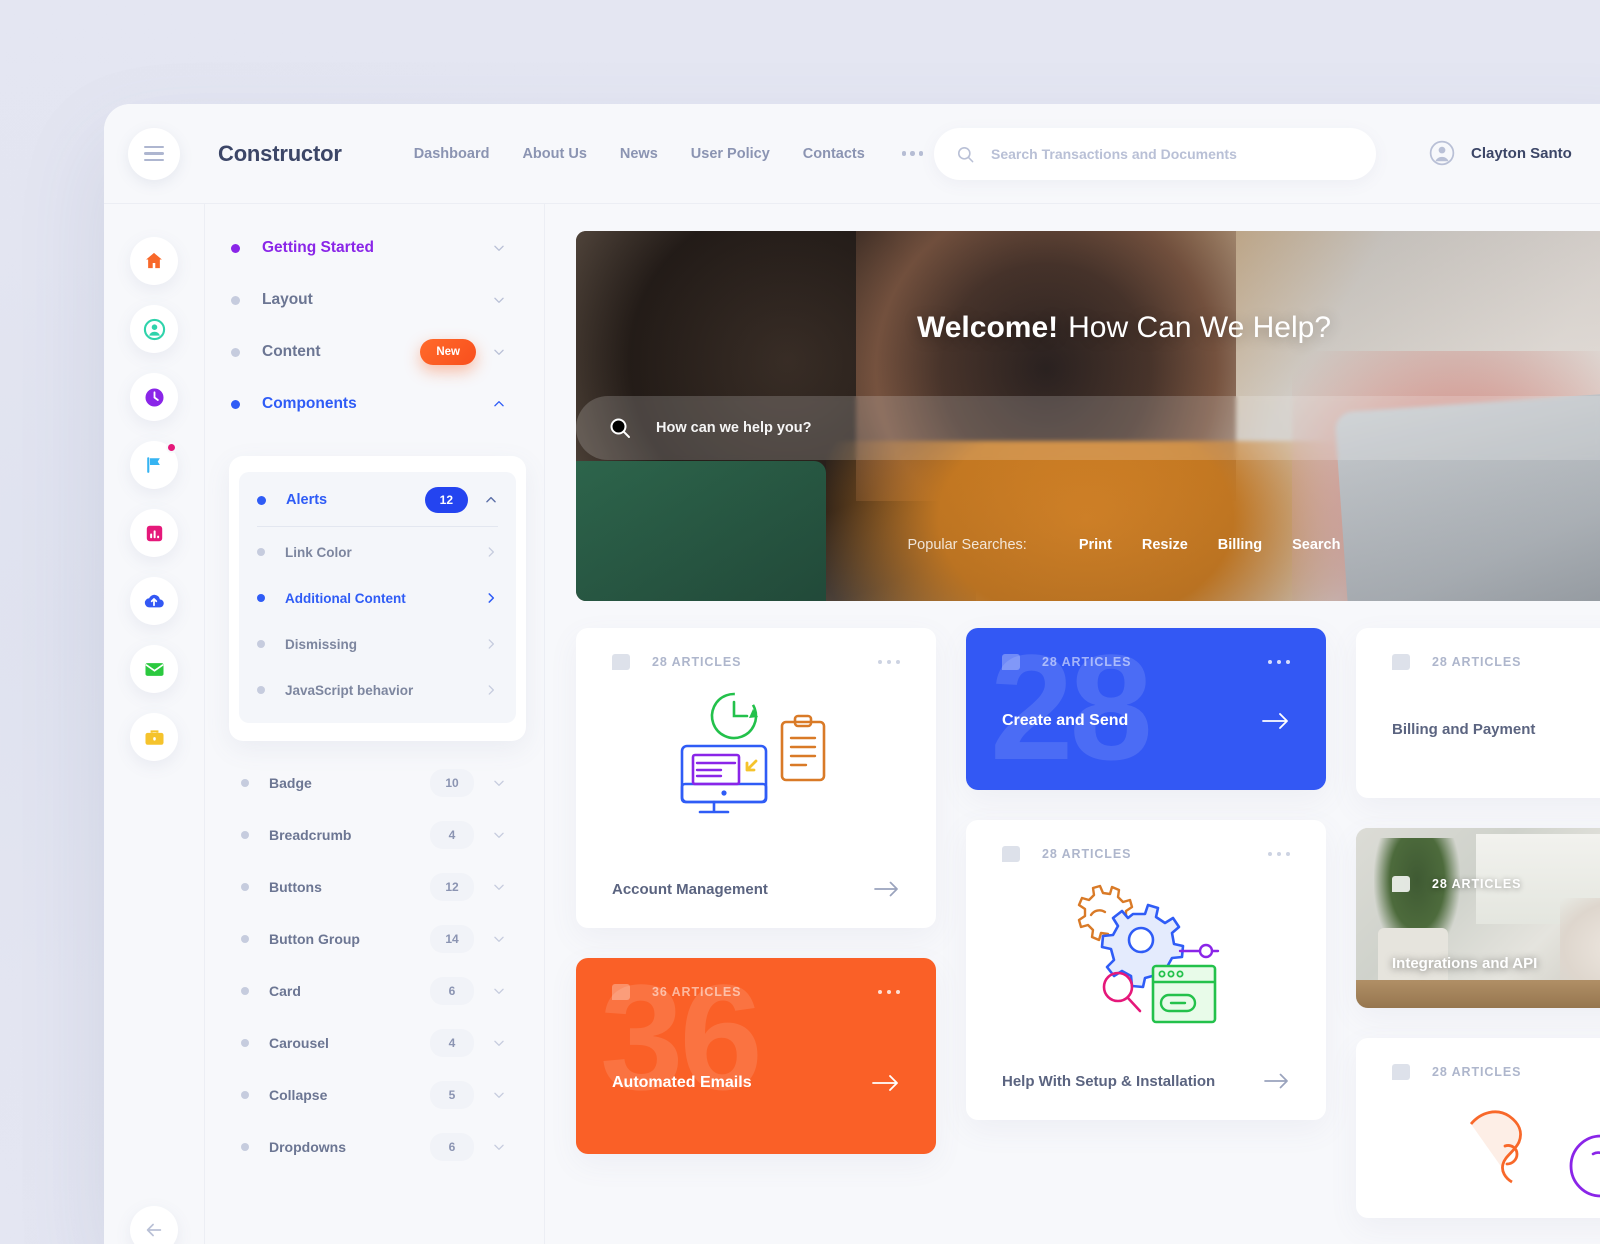 Image resolution: width=1600 pixels, height=1244 pixels. Describe the element at coordinates (374, 1095) in the screenshot. I see `component-item-collapse: Collapse 5` at that location.